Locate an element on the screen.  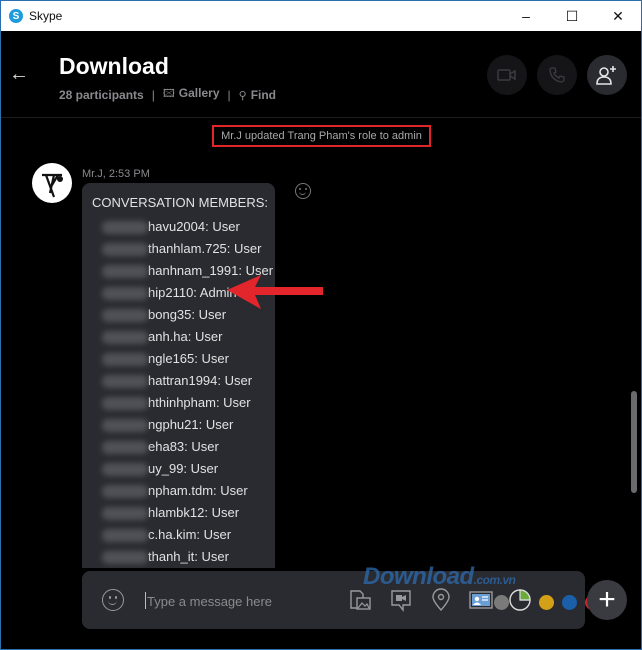
member-name-role: bong35: User is located at coordinates (187, 314).